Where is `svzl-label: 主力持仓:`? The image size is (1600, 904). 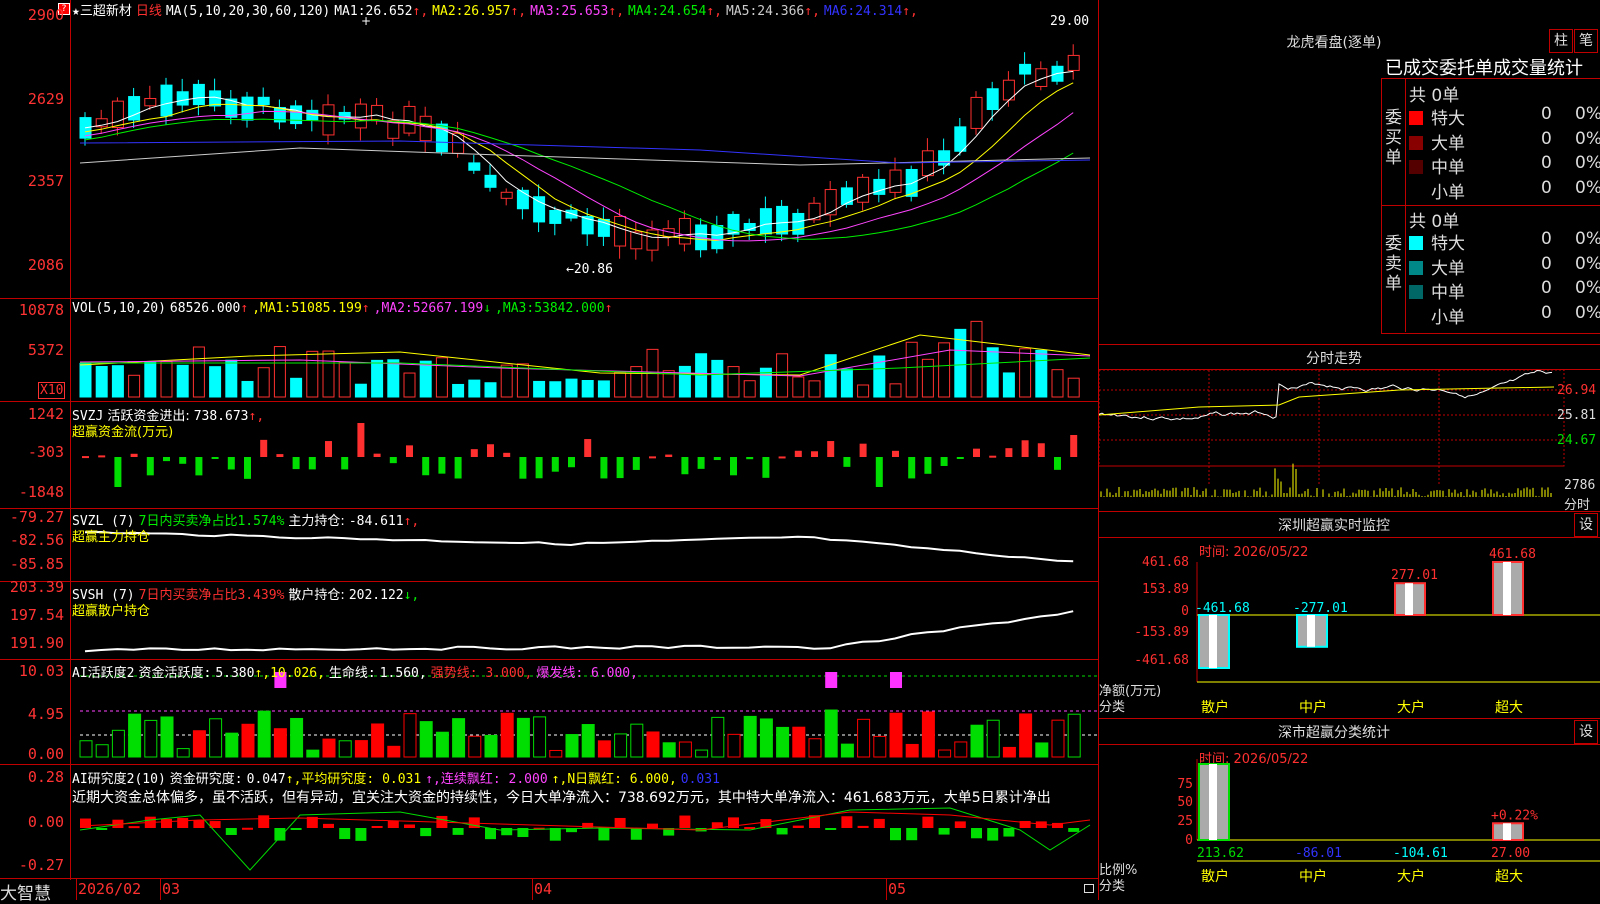
svzl-label: 主力持仓: is located at coordinates (316, 521).